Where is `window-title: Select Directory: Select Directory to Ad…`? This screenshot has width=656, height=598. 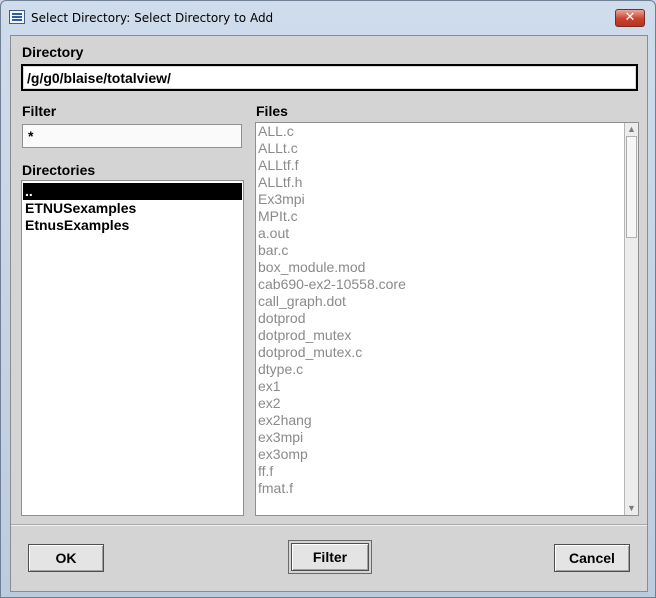
window-title: Select Directory: Select Directory to Ad… is located at coordinates (152, 18).